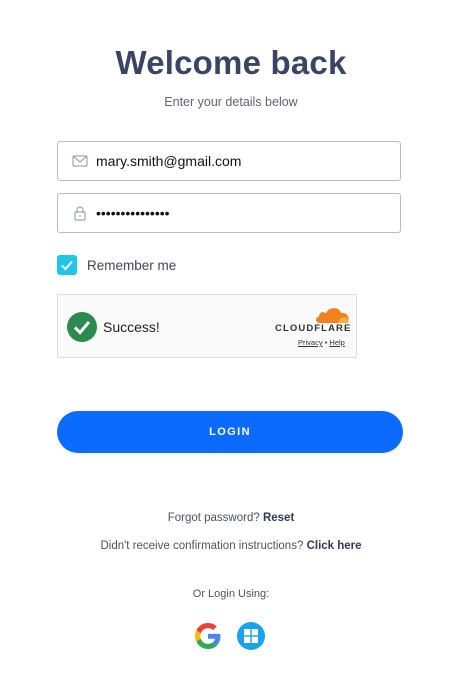  I want to click on lock-icon, so click(80, 213).